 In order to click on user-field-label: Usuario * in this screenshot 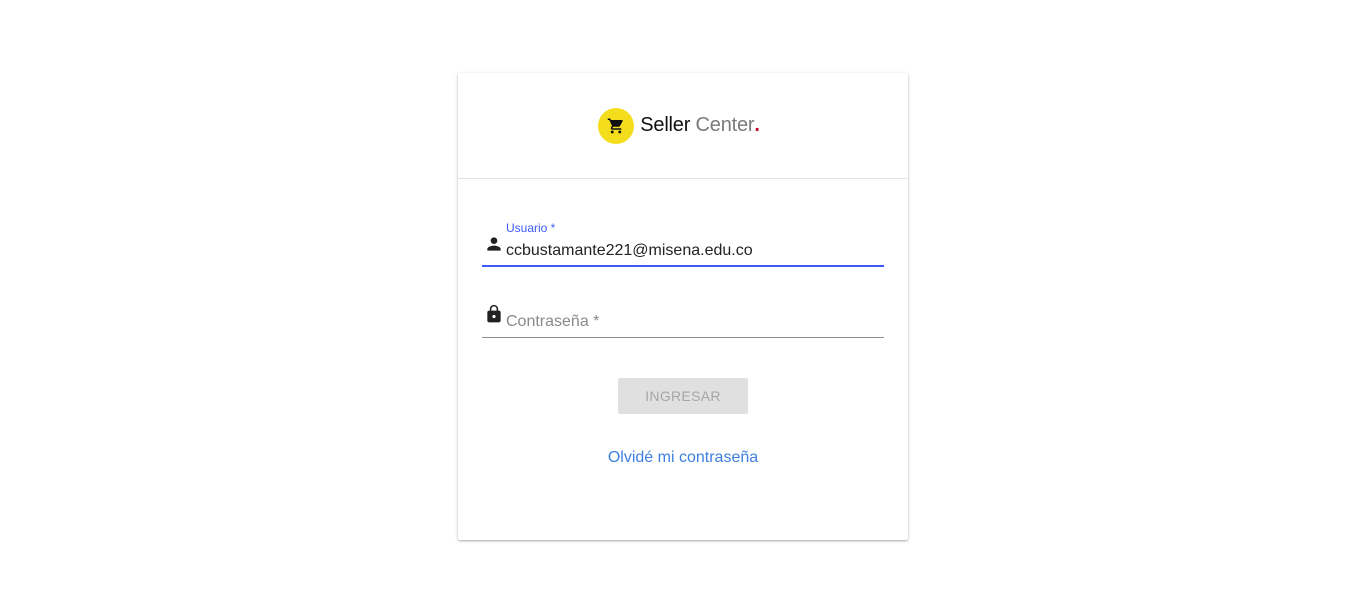, I will do `click(531, 228)`.